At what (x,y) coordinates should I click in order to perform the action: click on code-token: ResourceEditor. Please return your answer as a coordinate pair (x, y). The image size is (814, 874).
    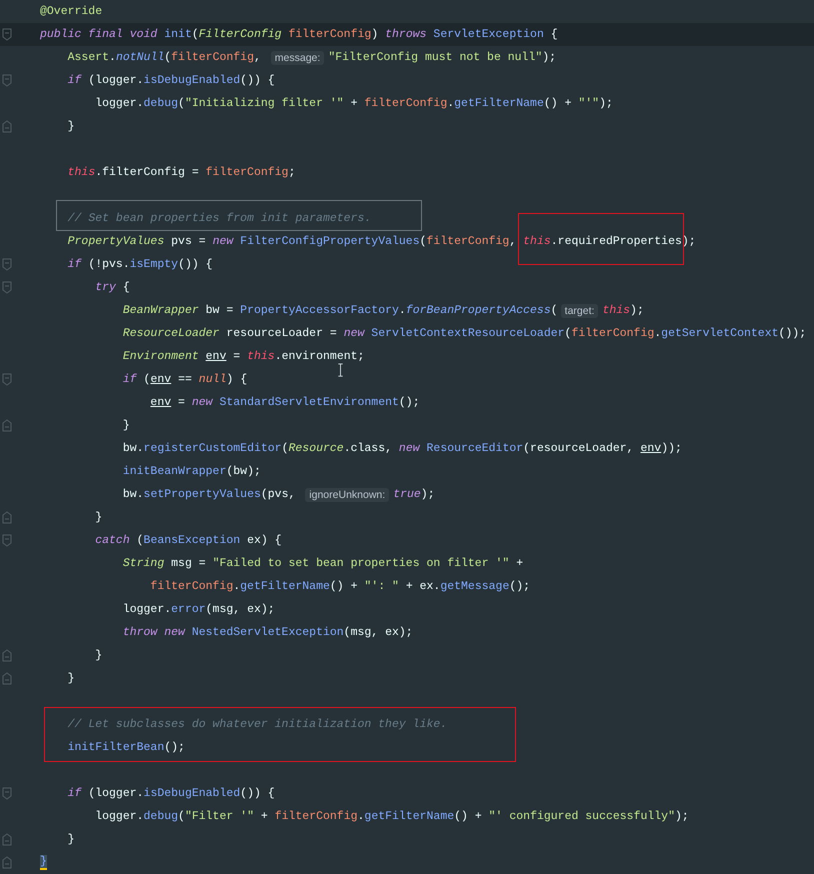
    Looking at the image, I should click on (475, 448).